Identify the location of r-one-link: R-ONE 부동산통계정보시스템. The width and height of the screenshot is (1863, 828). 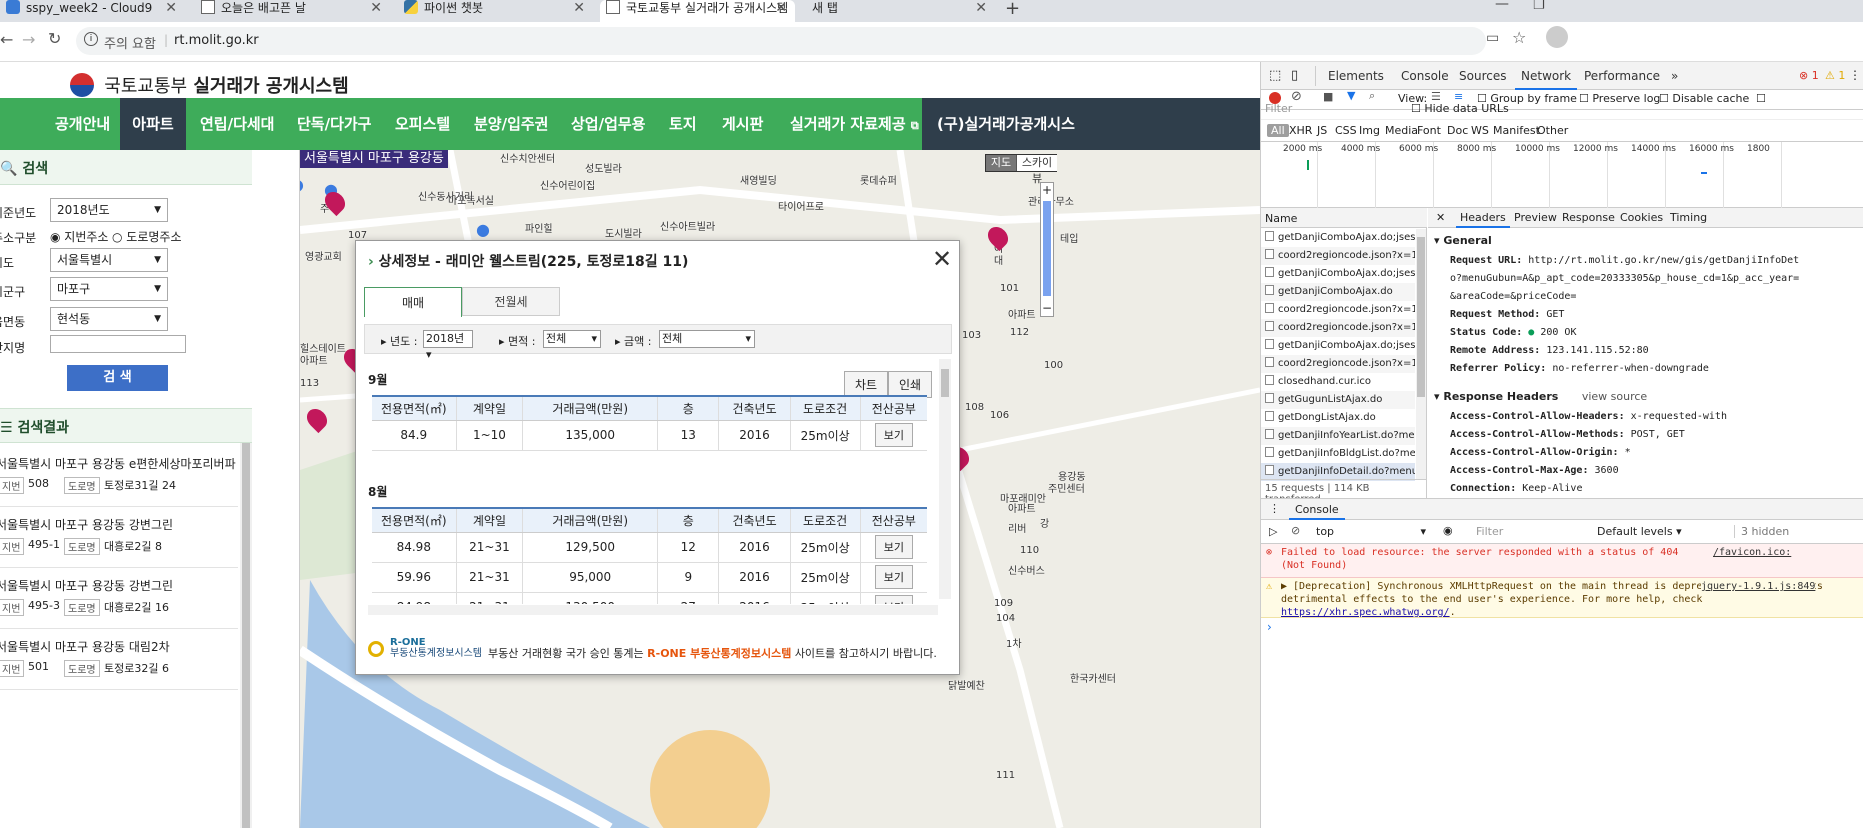
(719, 653).